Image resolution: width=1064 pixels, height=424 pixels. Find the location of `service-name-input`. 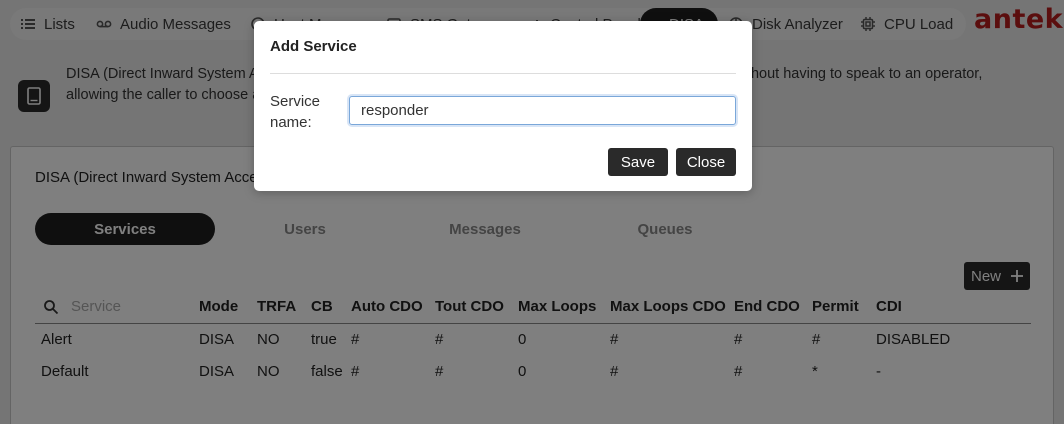

service-name-input is located at coordinates (542, 110).